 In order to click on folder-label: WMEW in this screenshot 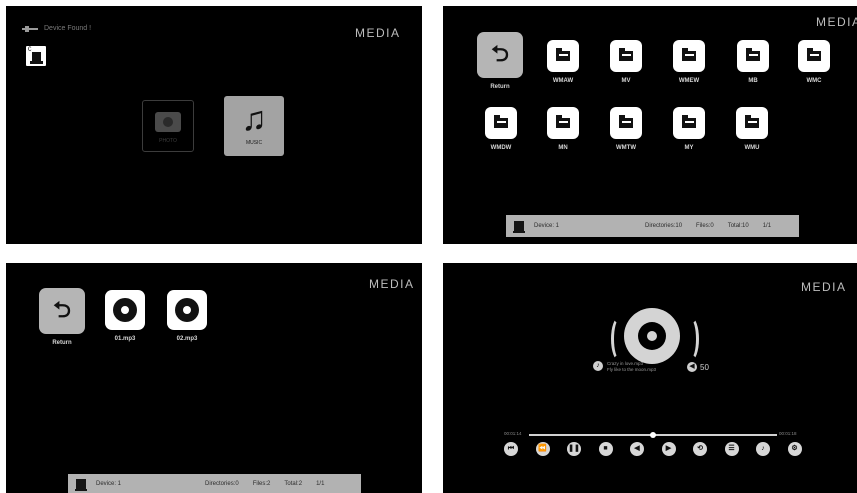, I will do `click(689, 81)`.